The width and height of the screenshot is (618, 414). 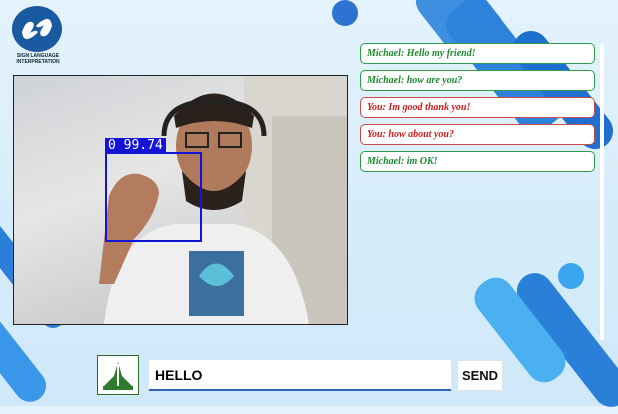 What do you see at coordinates (480, 375) in the screenshot?
I see `send-button: SEND` at bounding box center [480, 375].